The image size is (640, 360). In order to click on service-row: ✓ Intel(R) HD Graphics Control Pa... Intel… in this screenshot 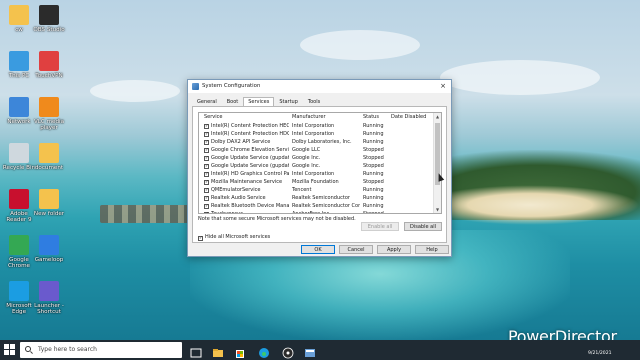, I will do `click(316, 175)`.